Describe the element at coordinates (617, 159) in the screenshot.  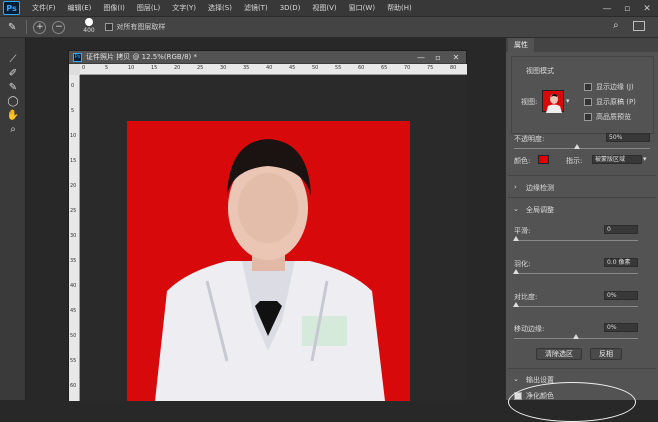
I see `indicate-select: 被蒙版区域` at that location.